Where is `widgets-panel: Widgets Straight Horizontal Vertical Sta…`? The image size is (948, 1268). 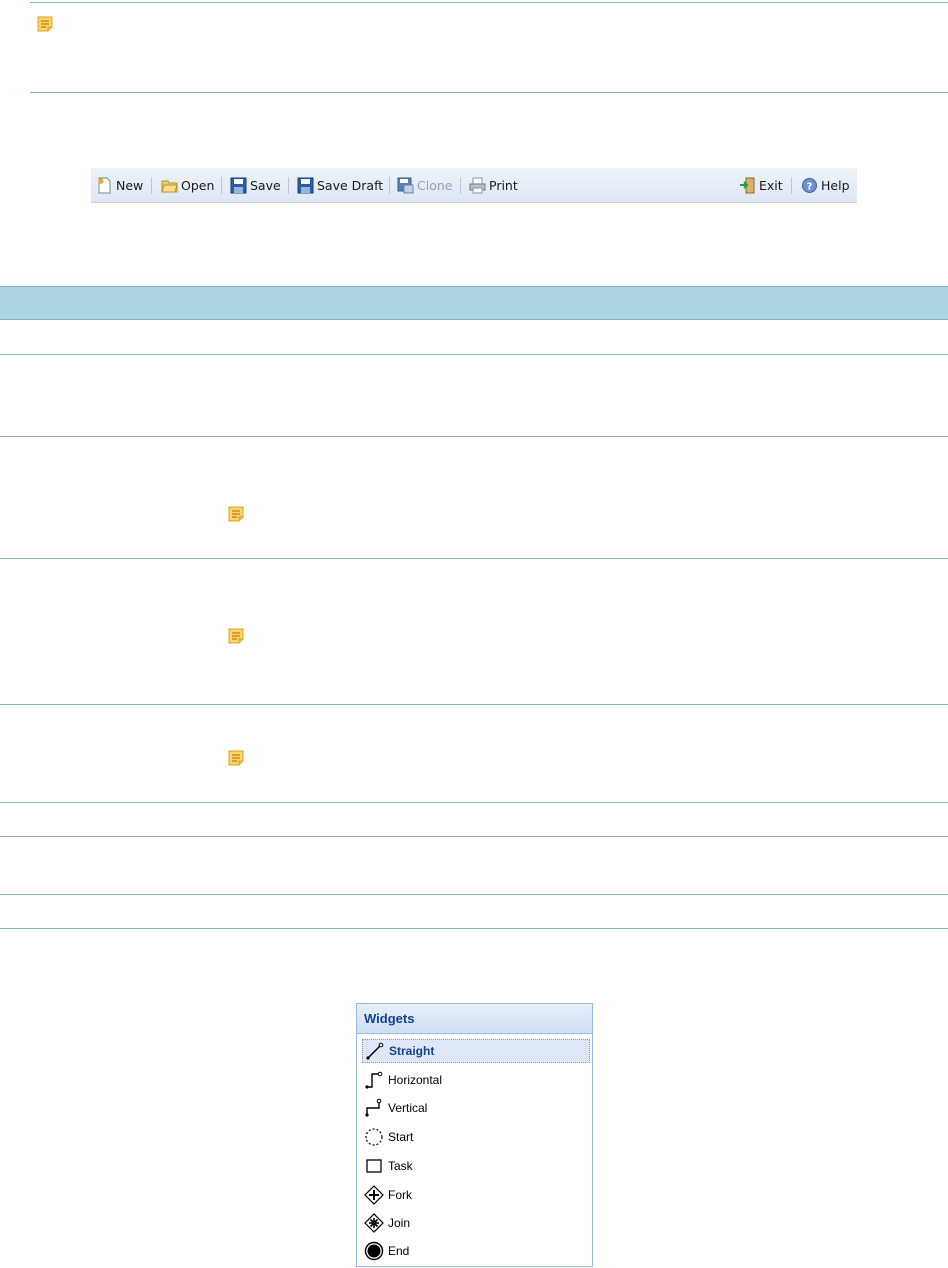
widgets-panel: Widgets Straight Horizontal Vertical Sta… is located at coordinates (474, 1135).